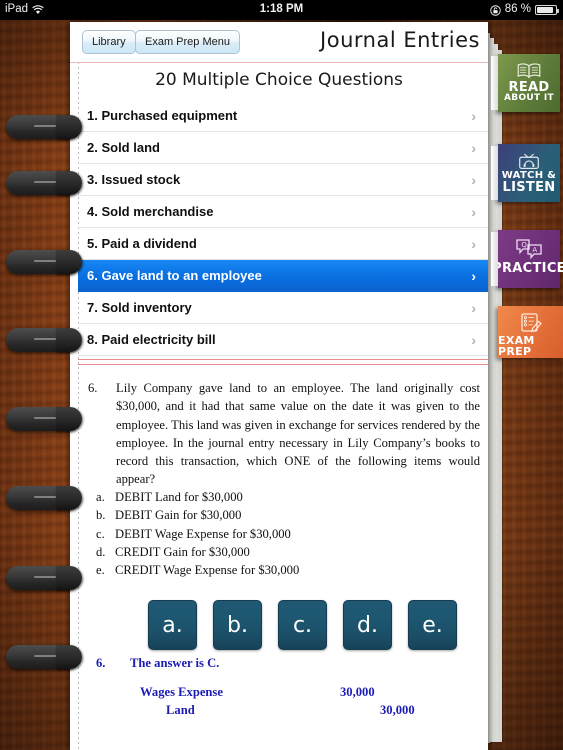  Describe the element at coordinates (101, 515) in the screenshot. I see `answer-choice-label: b.` at that location.